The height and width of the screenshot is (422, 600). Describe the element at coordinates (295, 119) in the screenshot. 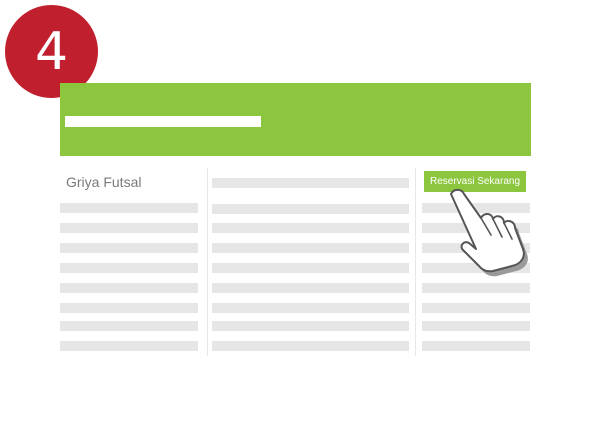

I see `header-banner` at that location.